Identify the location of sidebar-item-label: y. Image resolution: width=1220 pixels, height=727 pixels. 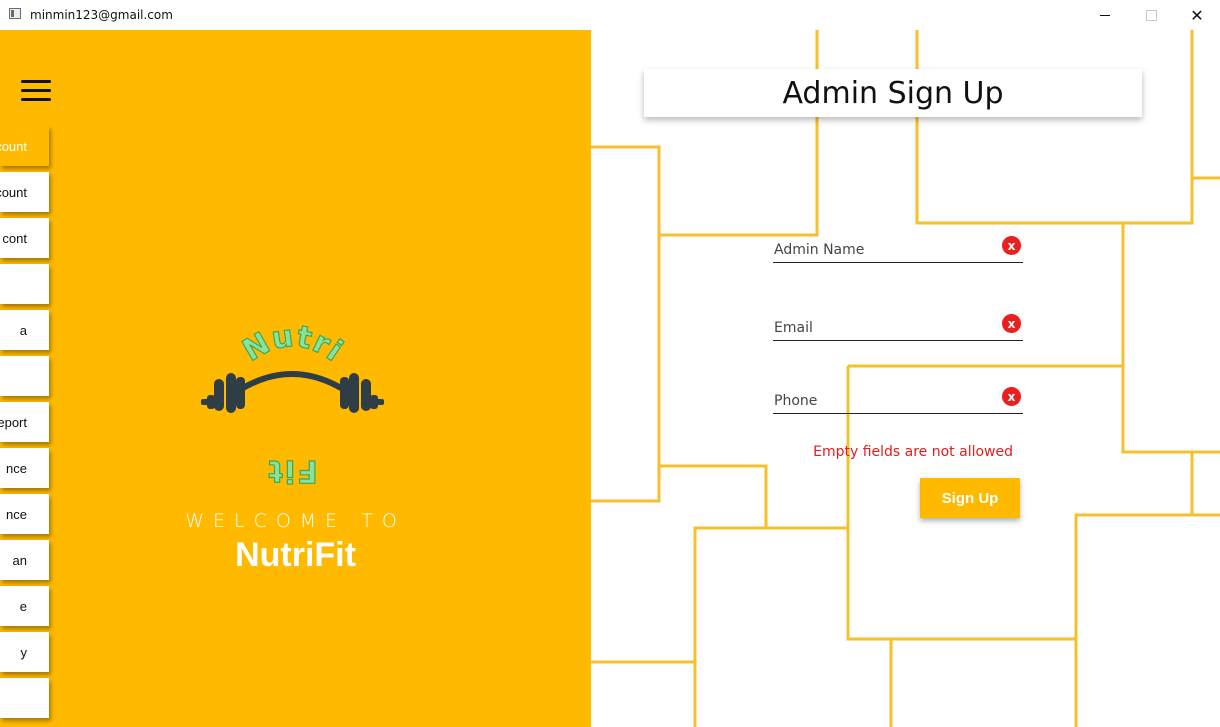
(24, 652).